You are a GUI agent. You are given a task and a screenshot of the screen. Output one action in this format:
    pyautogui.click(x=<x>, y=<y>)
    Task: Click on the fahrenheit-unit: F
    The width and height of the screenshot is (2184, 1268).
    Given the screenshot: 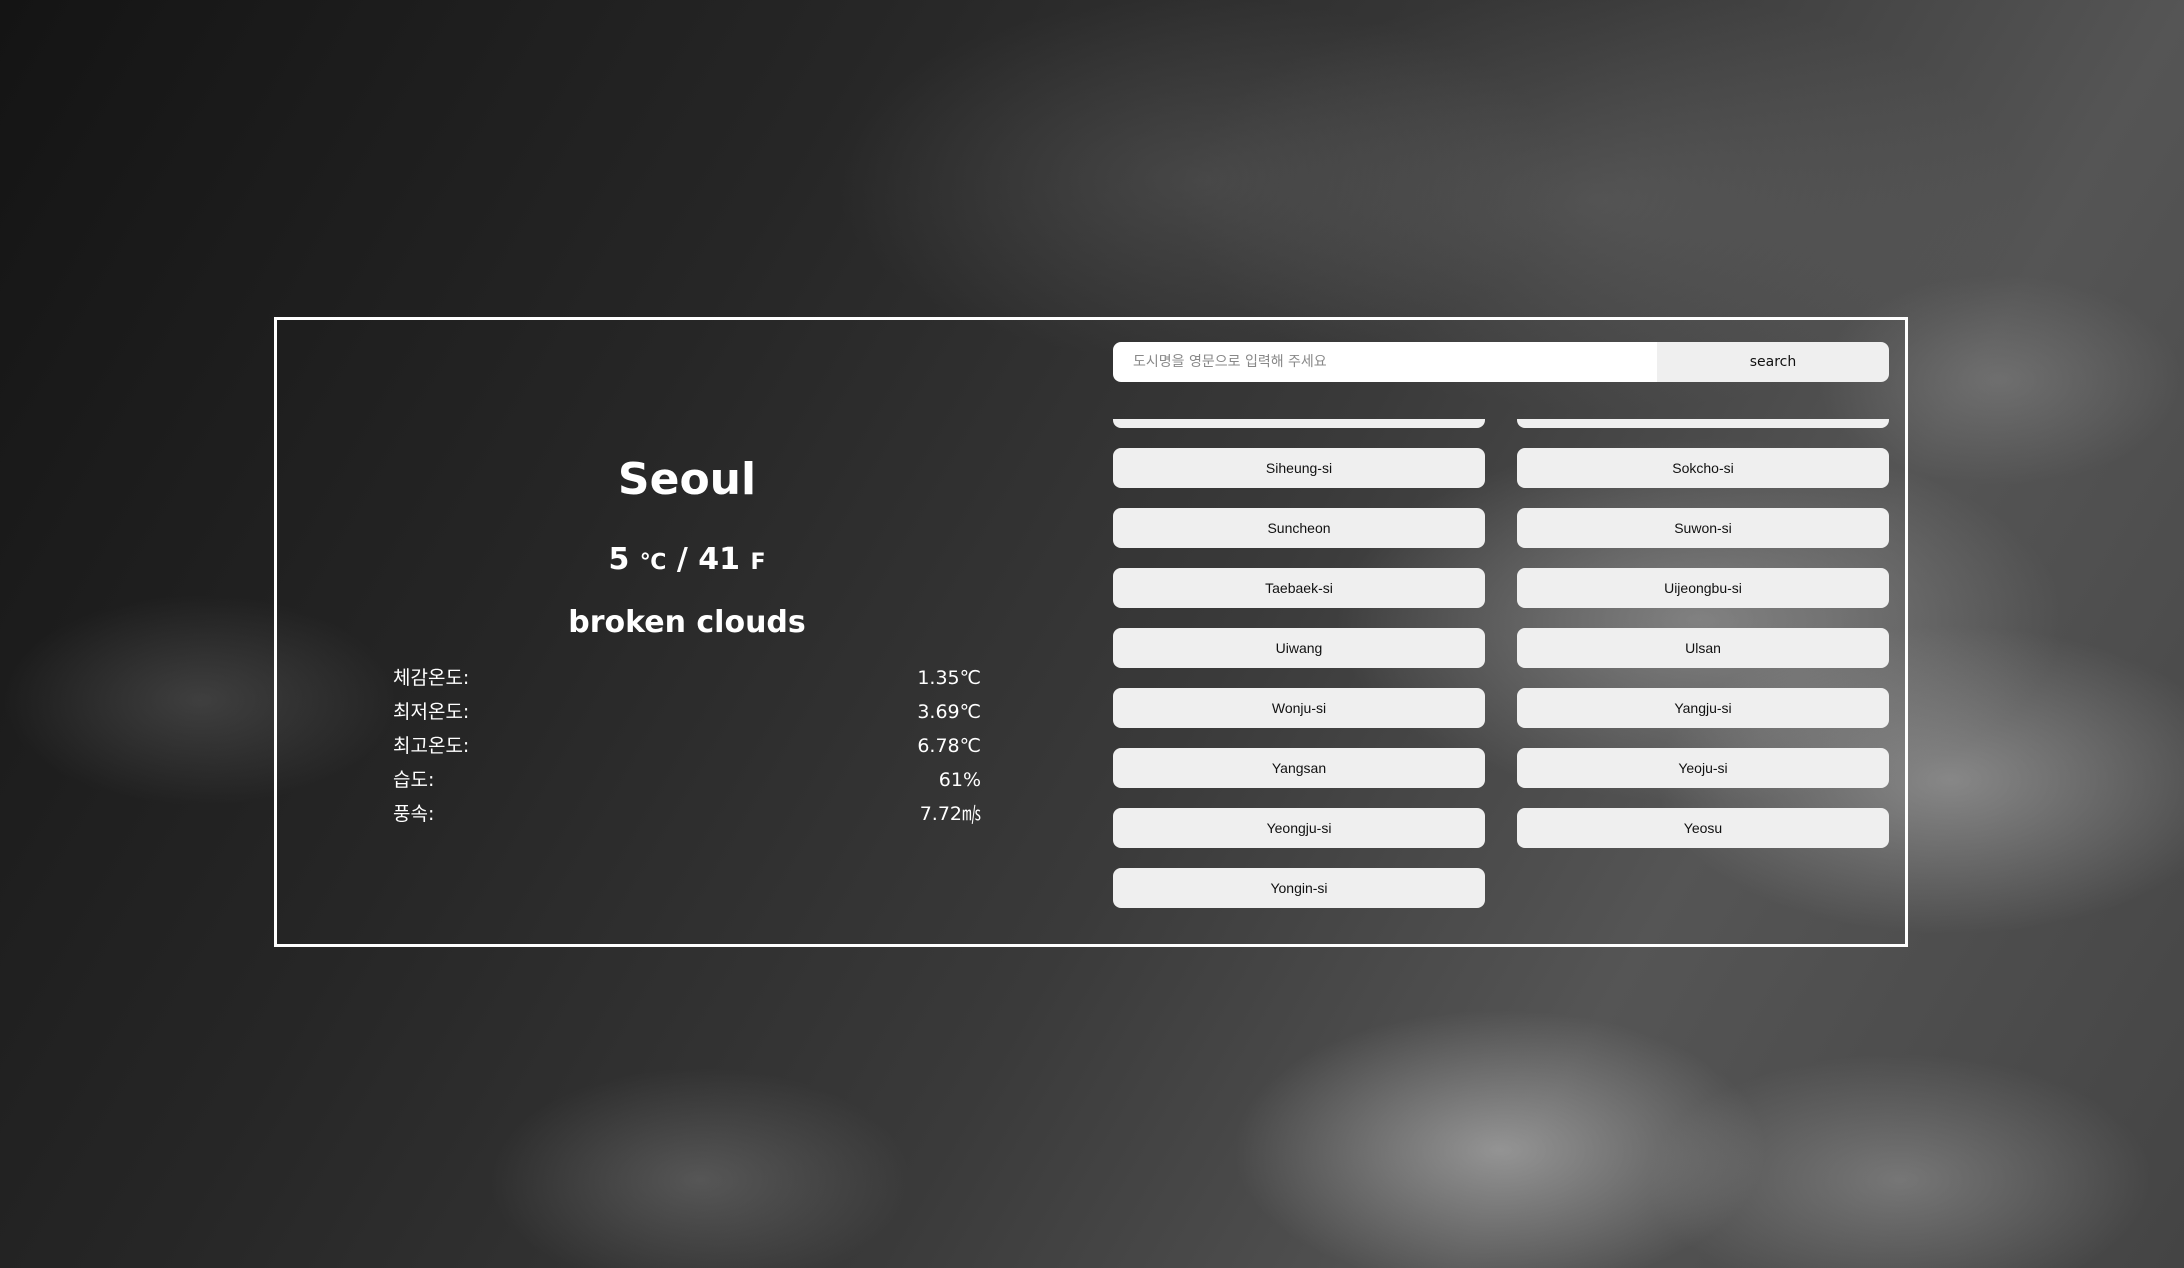 What is the action you would take?
    pyautogui.click(x=758, y=562)
    